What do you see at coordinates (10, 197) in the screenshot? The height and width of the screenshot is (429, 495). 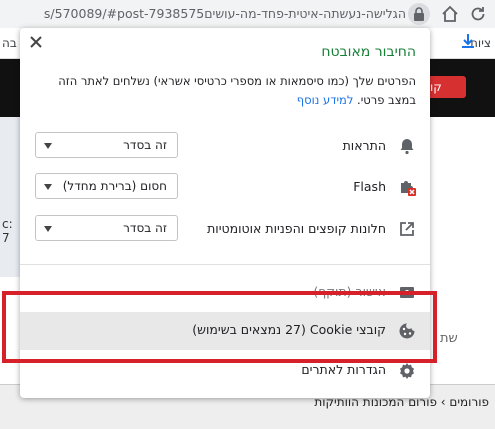 I see `left-panel: c: 7` at bounding box center [10, 197].